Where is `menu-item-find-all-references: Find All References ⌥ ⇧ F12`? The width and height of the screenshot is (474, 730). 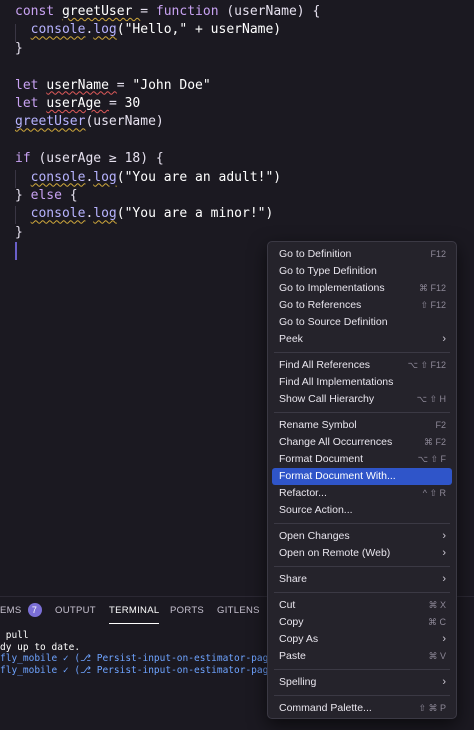
menu-item-find-all-references: Find All References ⌥ ⇧ F12 is located at coordinates (362, 365).